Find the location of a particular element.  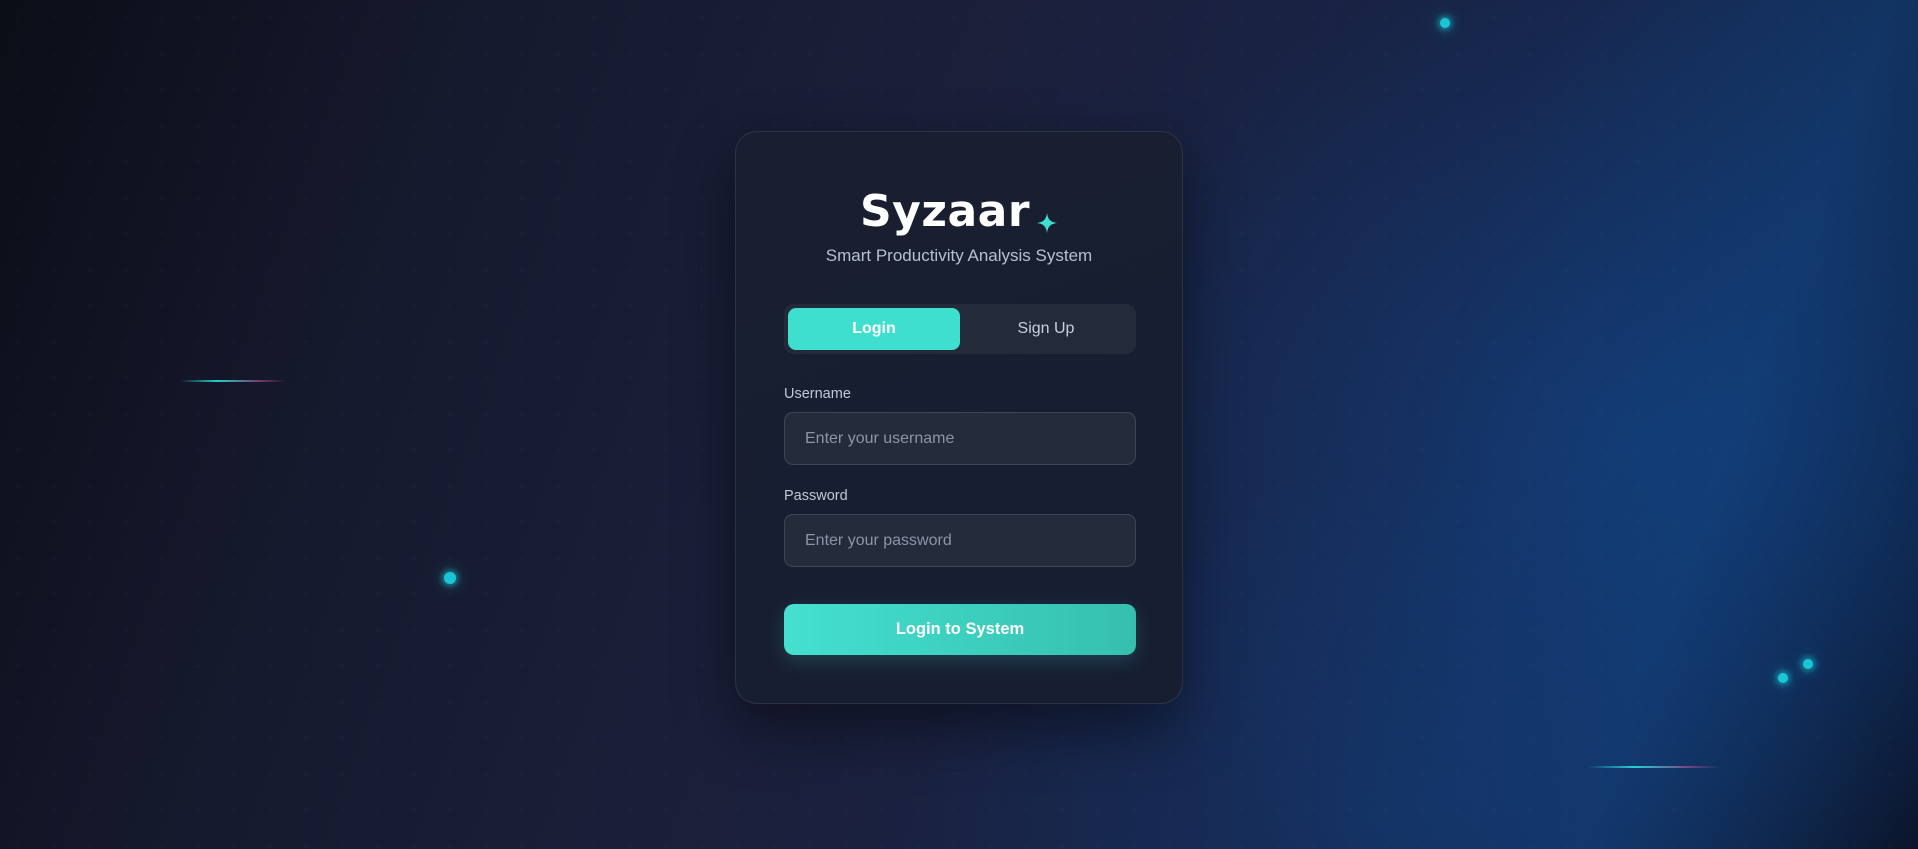

brand-subtitle: Smart Productivity Analysis System is located at coordinates (959, 255).